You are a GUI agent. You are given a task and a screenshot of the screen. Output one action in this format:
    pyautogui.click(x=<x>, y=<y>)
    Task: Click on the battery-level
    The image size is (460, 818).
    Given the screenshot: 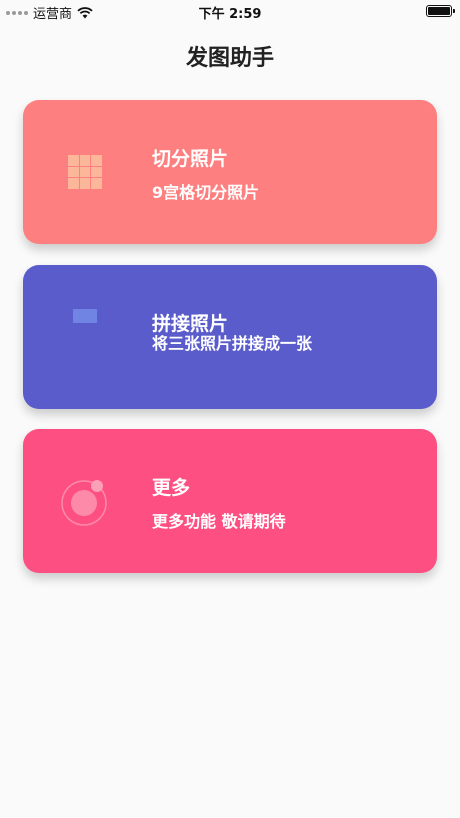 What is the action you would take?
    pyautogui.click(x=439, y=11)
    